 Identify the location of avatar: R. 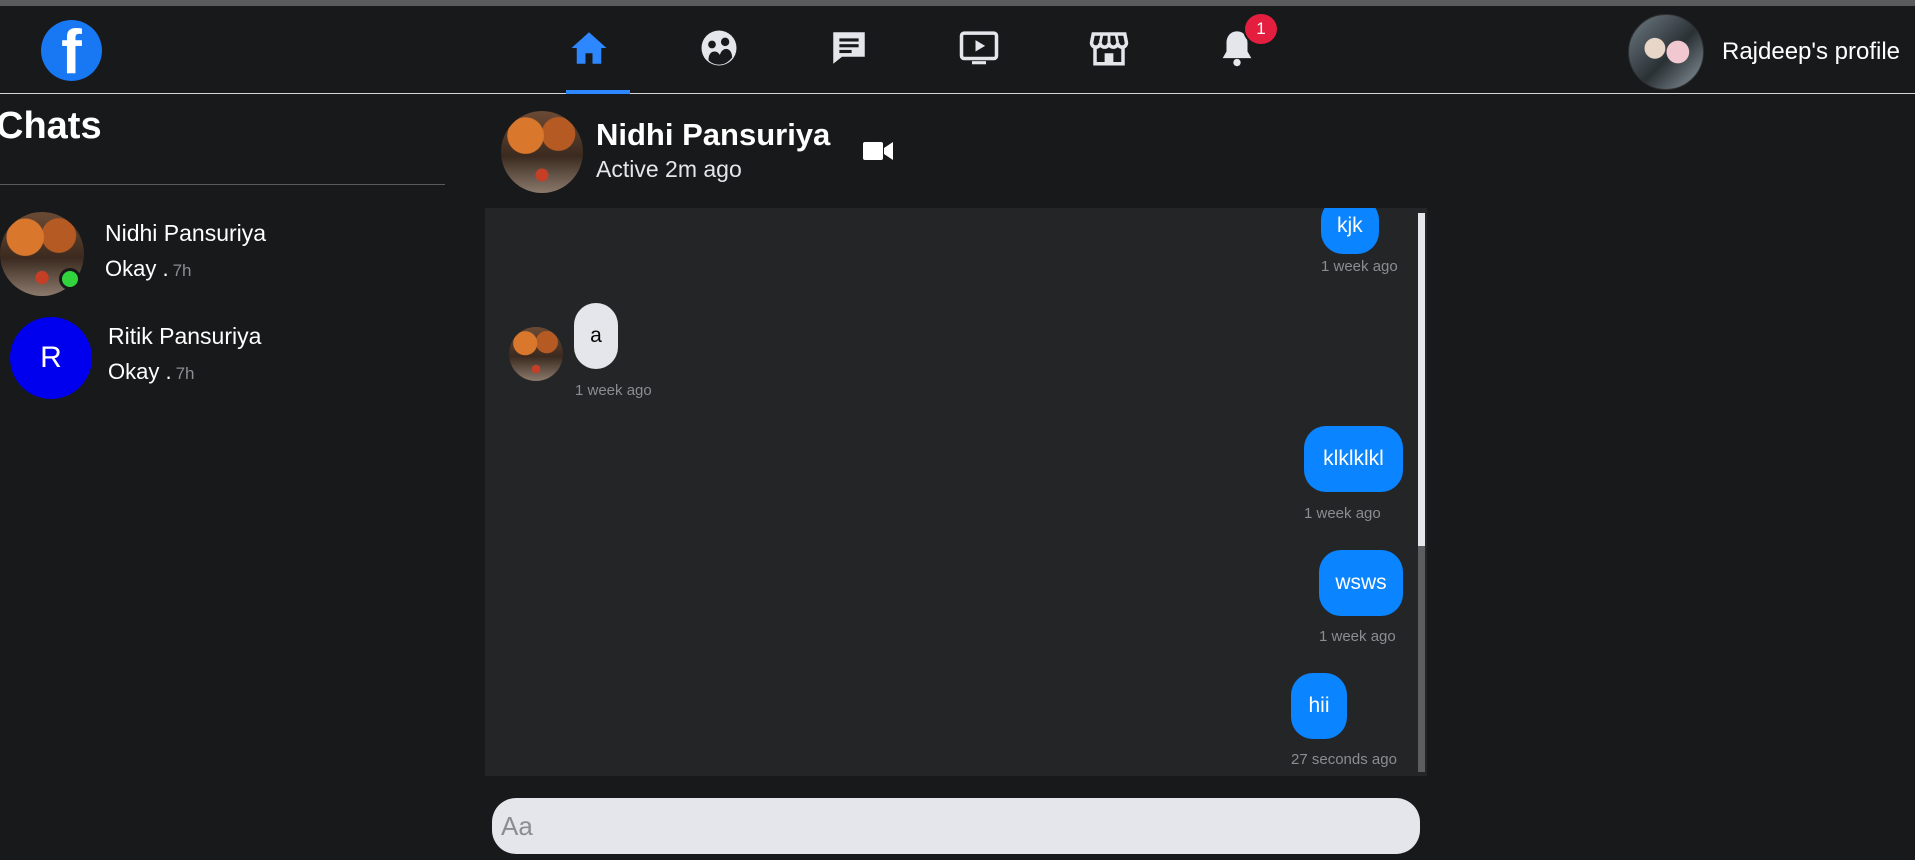
(51, 358).